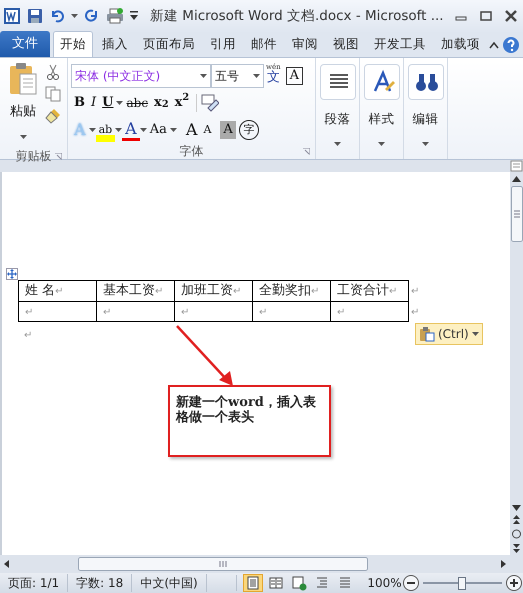 The width and height of the screenshot is (523, 593). What do you see at coordinates (207, 130) in the screenshot?
I see `shrink-font-button: A` at bounding box center [207, 130].